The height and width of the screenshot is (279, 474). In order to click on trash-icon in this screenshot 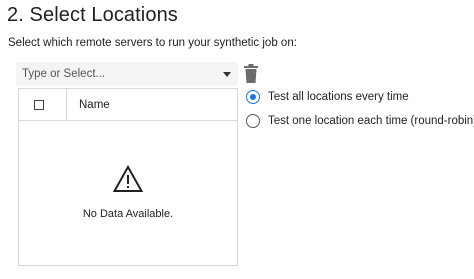, I will do `click(251, 73)`.